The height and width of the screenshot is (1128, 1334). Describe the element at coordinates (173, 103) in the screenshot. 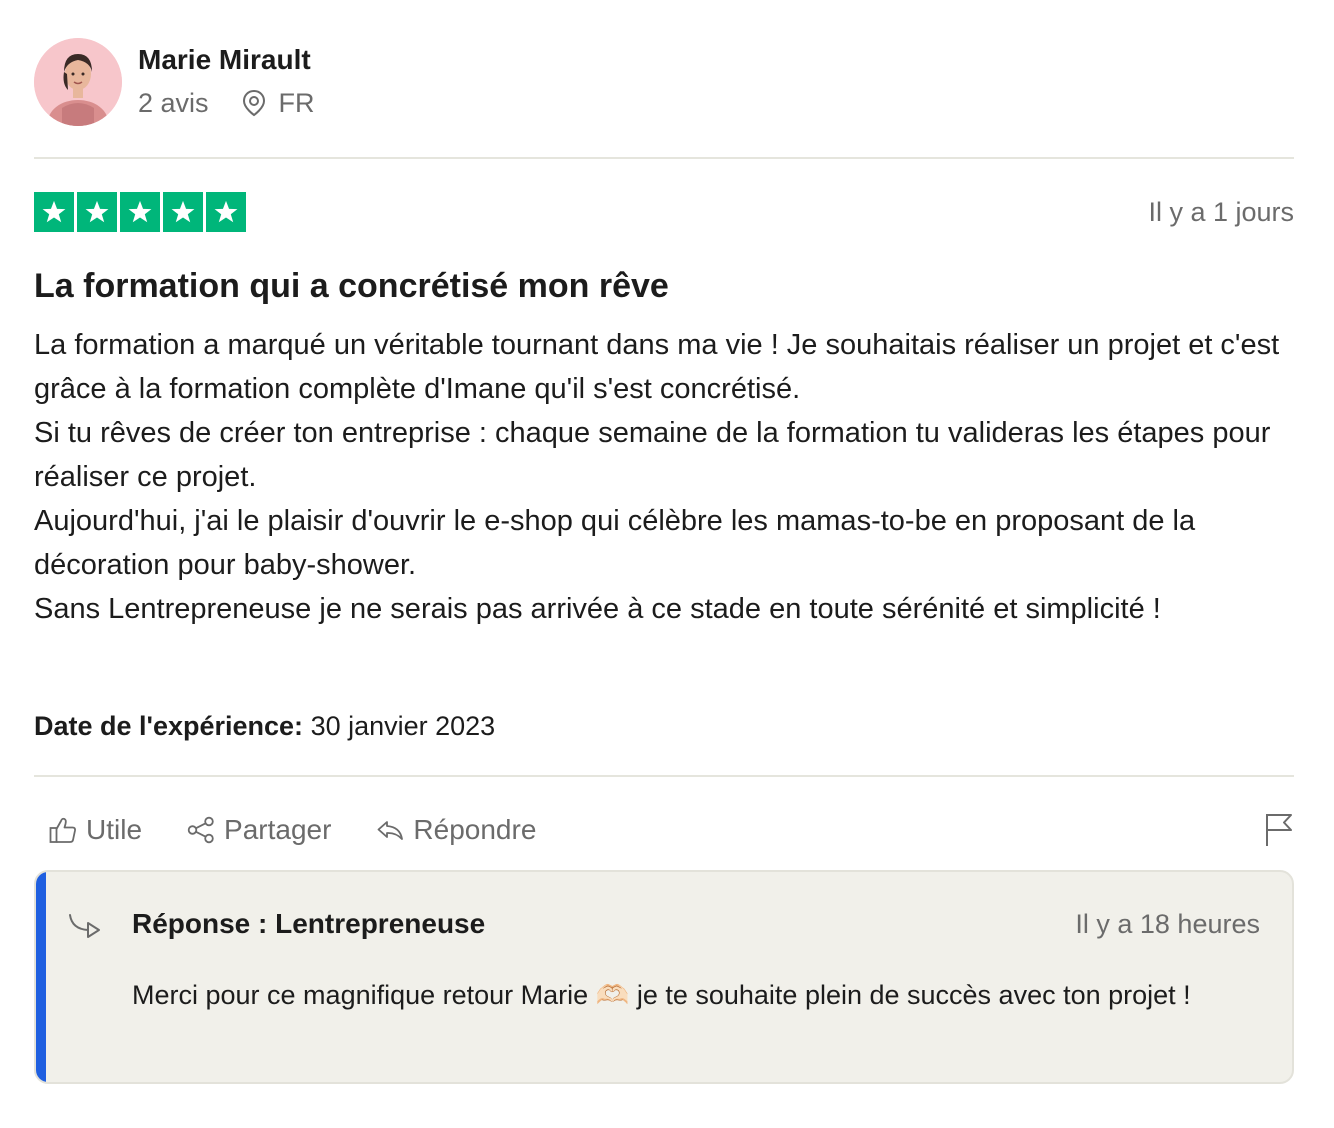

I see `reviews-count: 2 avis` at that location.